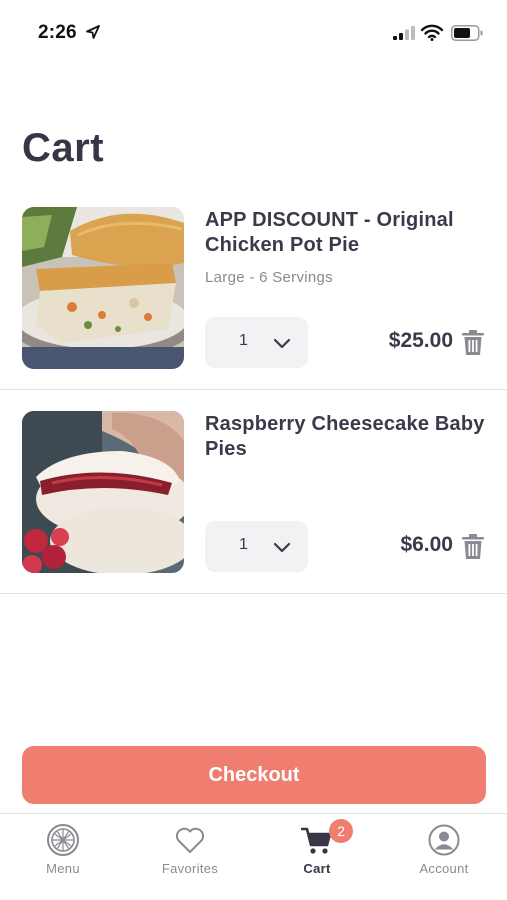 The width and height of the screenshot is (507, 900). I want to click on checkout-button: Checkout, so click(254, 775).